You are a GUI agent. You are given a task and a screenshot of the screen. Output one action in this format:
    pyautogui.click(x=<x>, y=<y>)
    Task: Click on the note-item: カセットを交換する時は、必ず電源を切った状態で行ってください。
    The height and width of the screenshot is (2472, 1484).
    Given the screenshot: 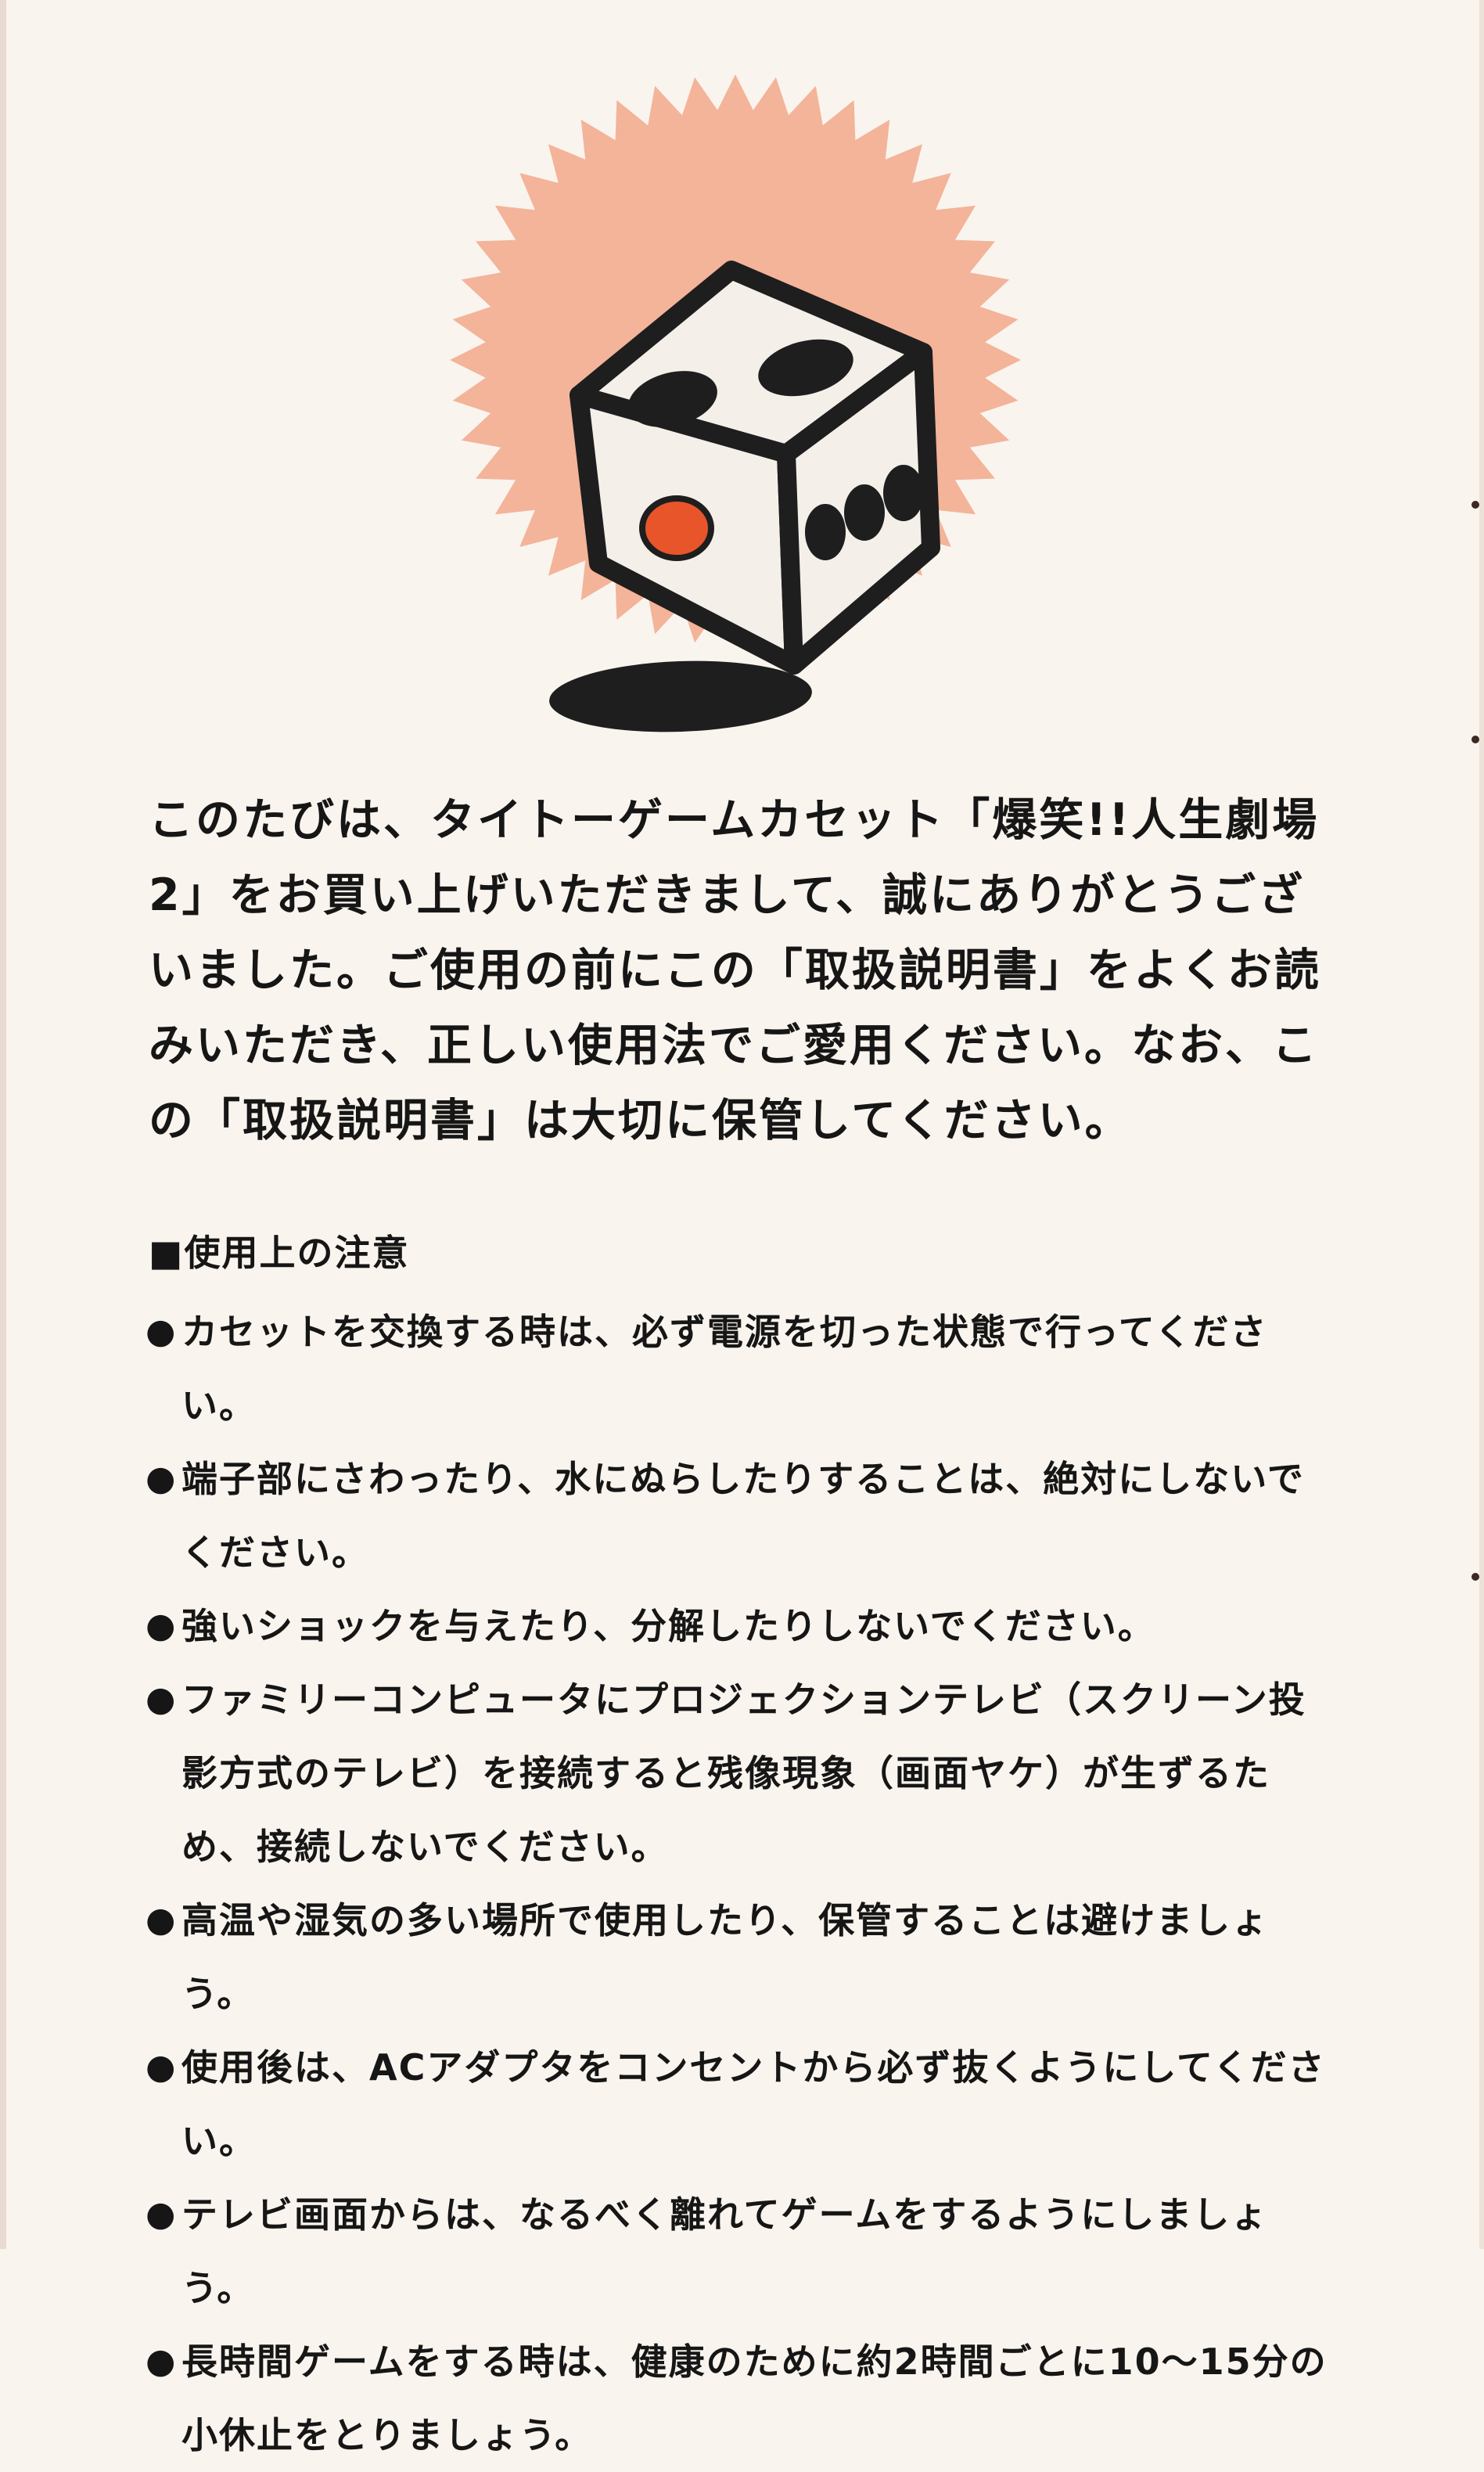 What is the action you would take?
    pyautogui.click(x=742, y=1368)
    